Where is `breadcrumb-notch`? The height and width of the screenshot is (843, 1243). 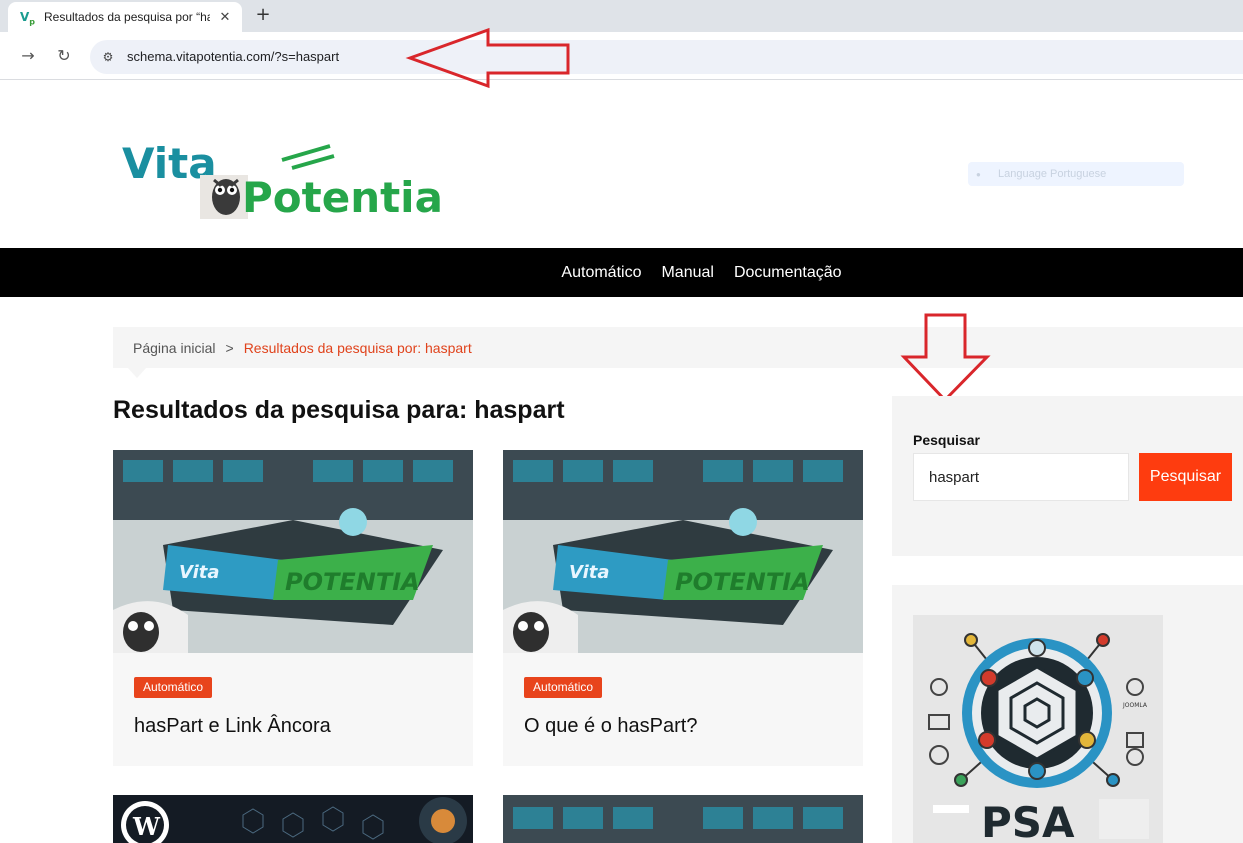 breadcrumb-notch is located at coordinates (137, 373).